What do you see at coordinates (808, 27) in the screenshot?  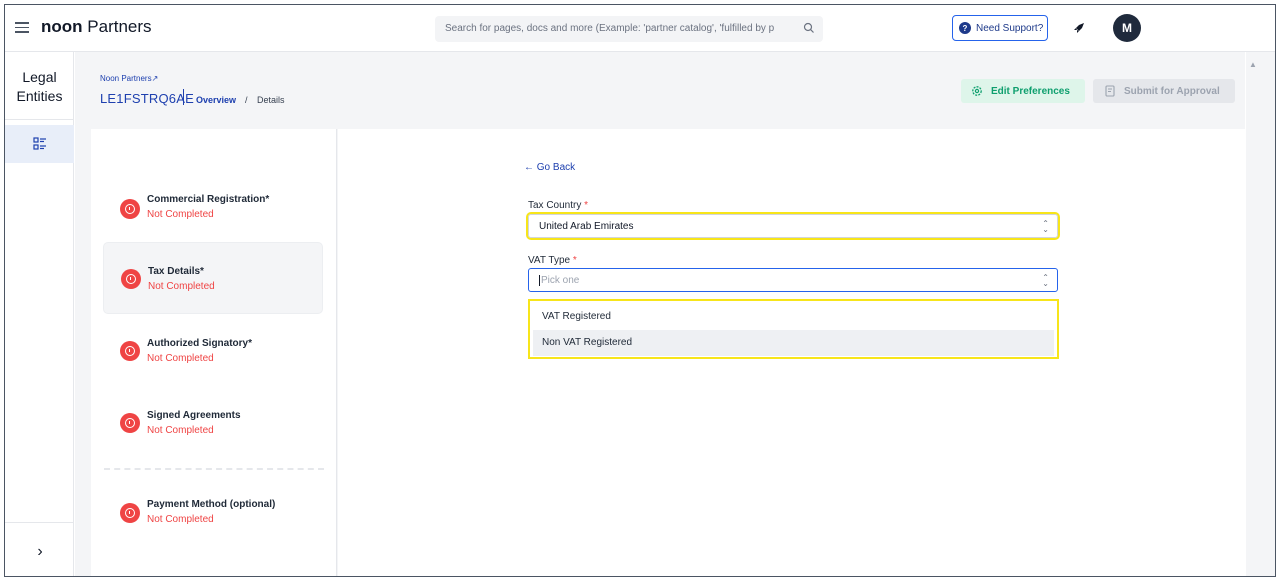 I see `search-icon` at bounding box center [808, 27].